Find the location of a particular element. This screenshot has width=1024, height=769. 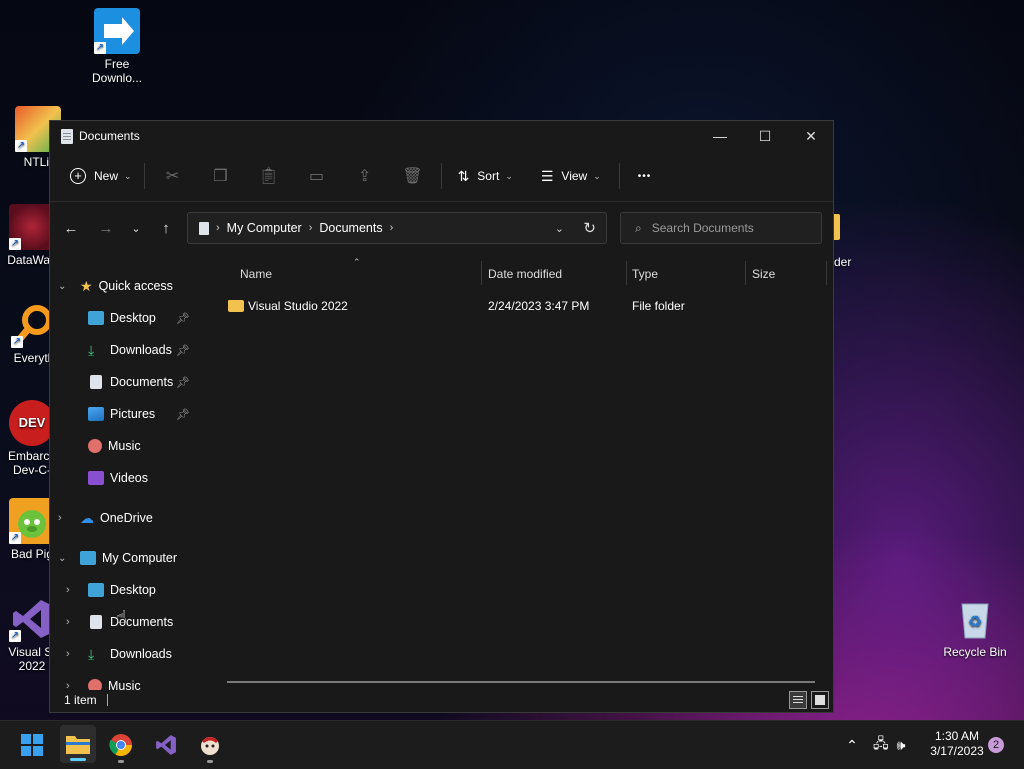

share-icon: ⇪ is located at coordinates (364, 176).